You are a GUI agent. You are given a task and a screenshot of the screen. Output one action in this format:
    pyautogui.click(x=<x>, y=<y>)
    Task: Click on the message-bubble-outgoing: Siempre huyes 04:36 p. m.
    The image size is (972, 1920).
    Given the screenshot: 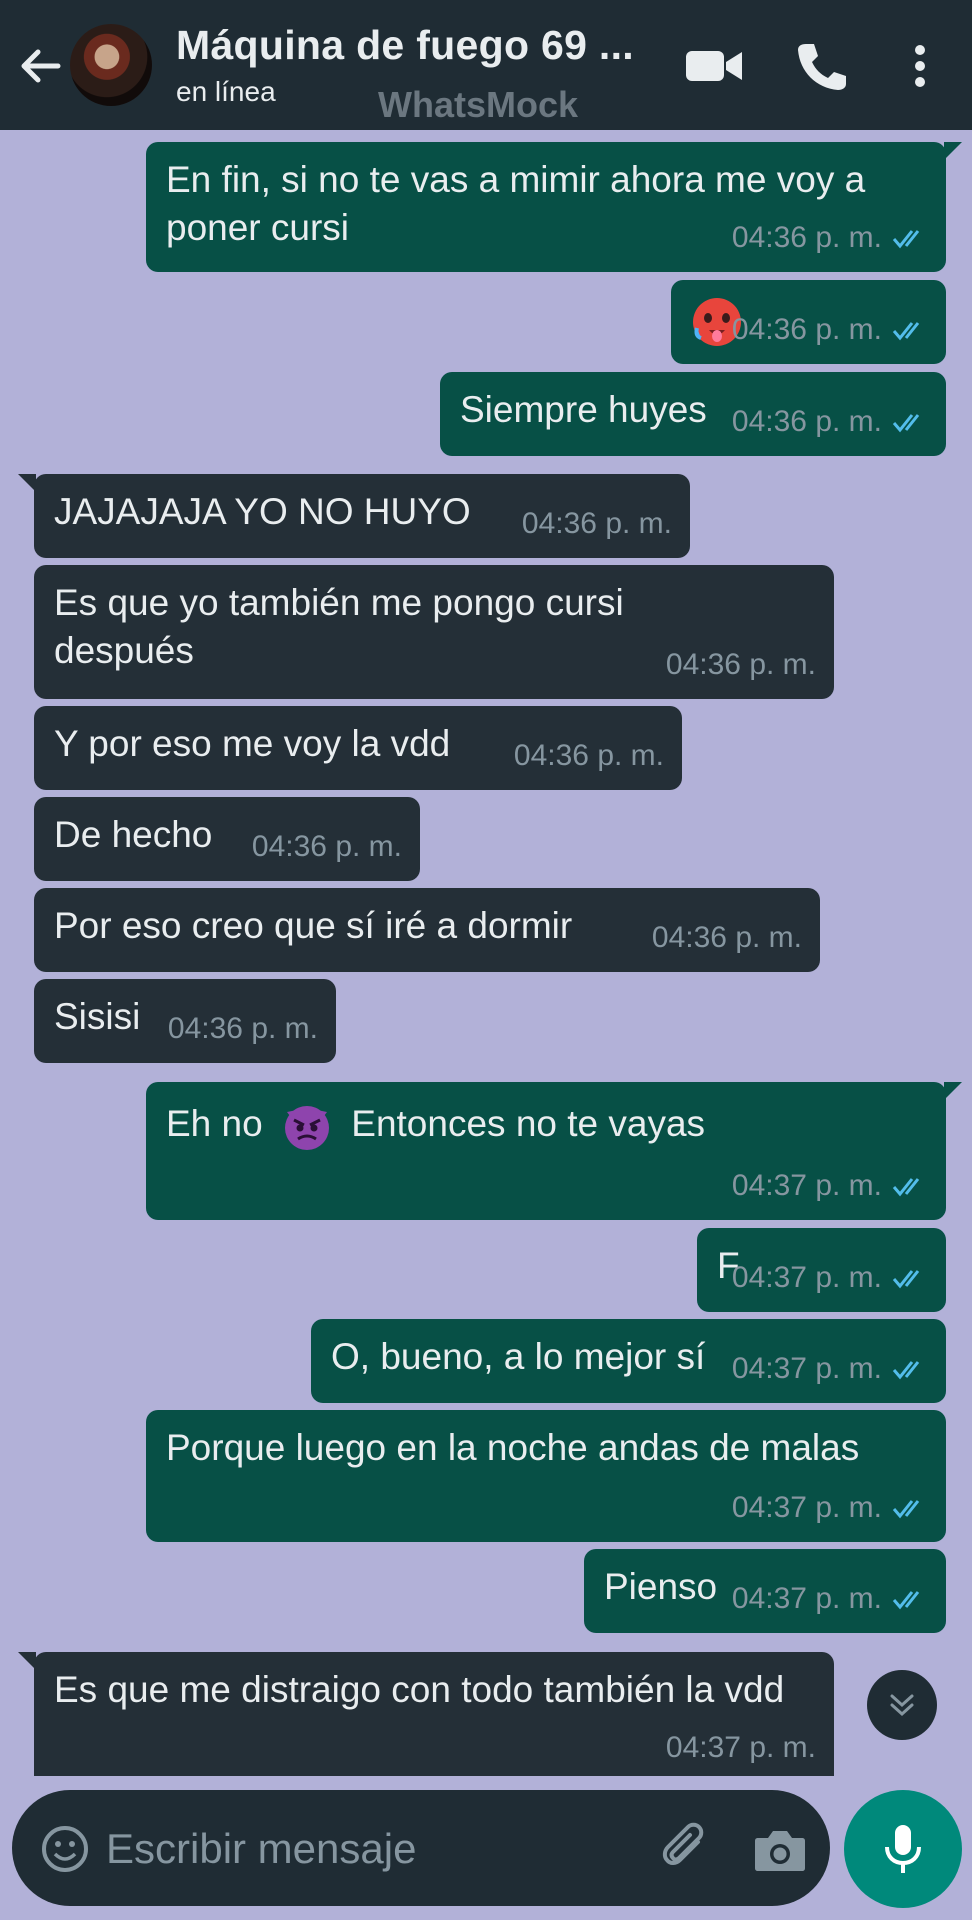 What is the action you would take?
    pyautogui.click(x=693, y=414)
    